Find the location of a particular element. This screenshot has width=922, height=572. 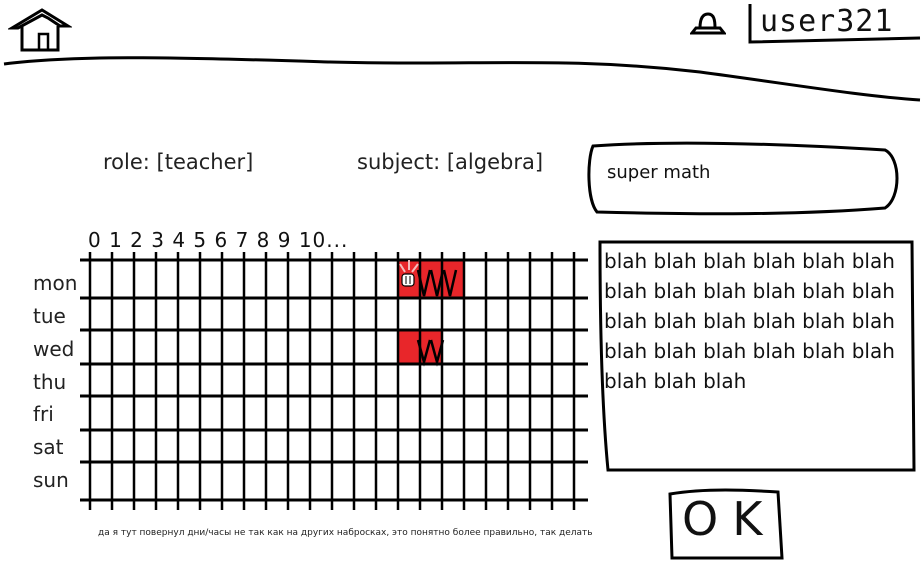

user-icon is located at coordinates (708, 21).